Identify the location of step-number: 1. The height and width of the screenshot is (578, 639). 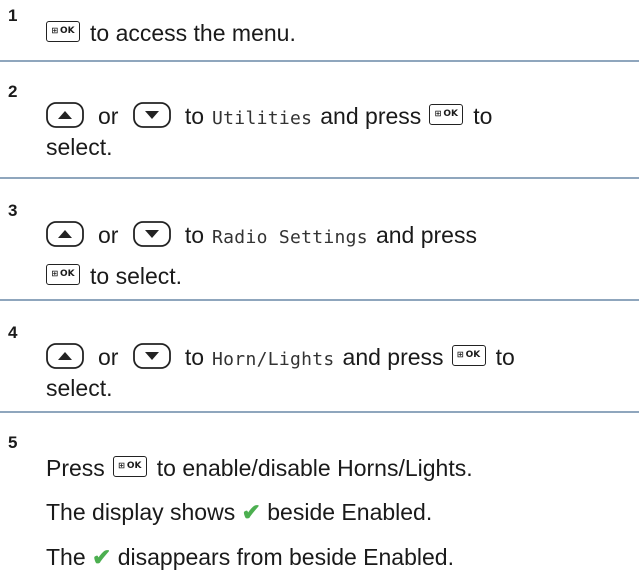
(13, 15).